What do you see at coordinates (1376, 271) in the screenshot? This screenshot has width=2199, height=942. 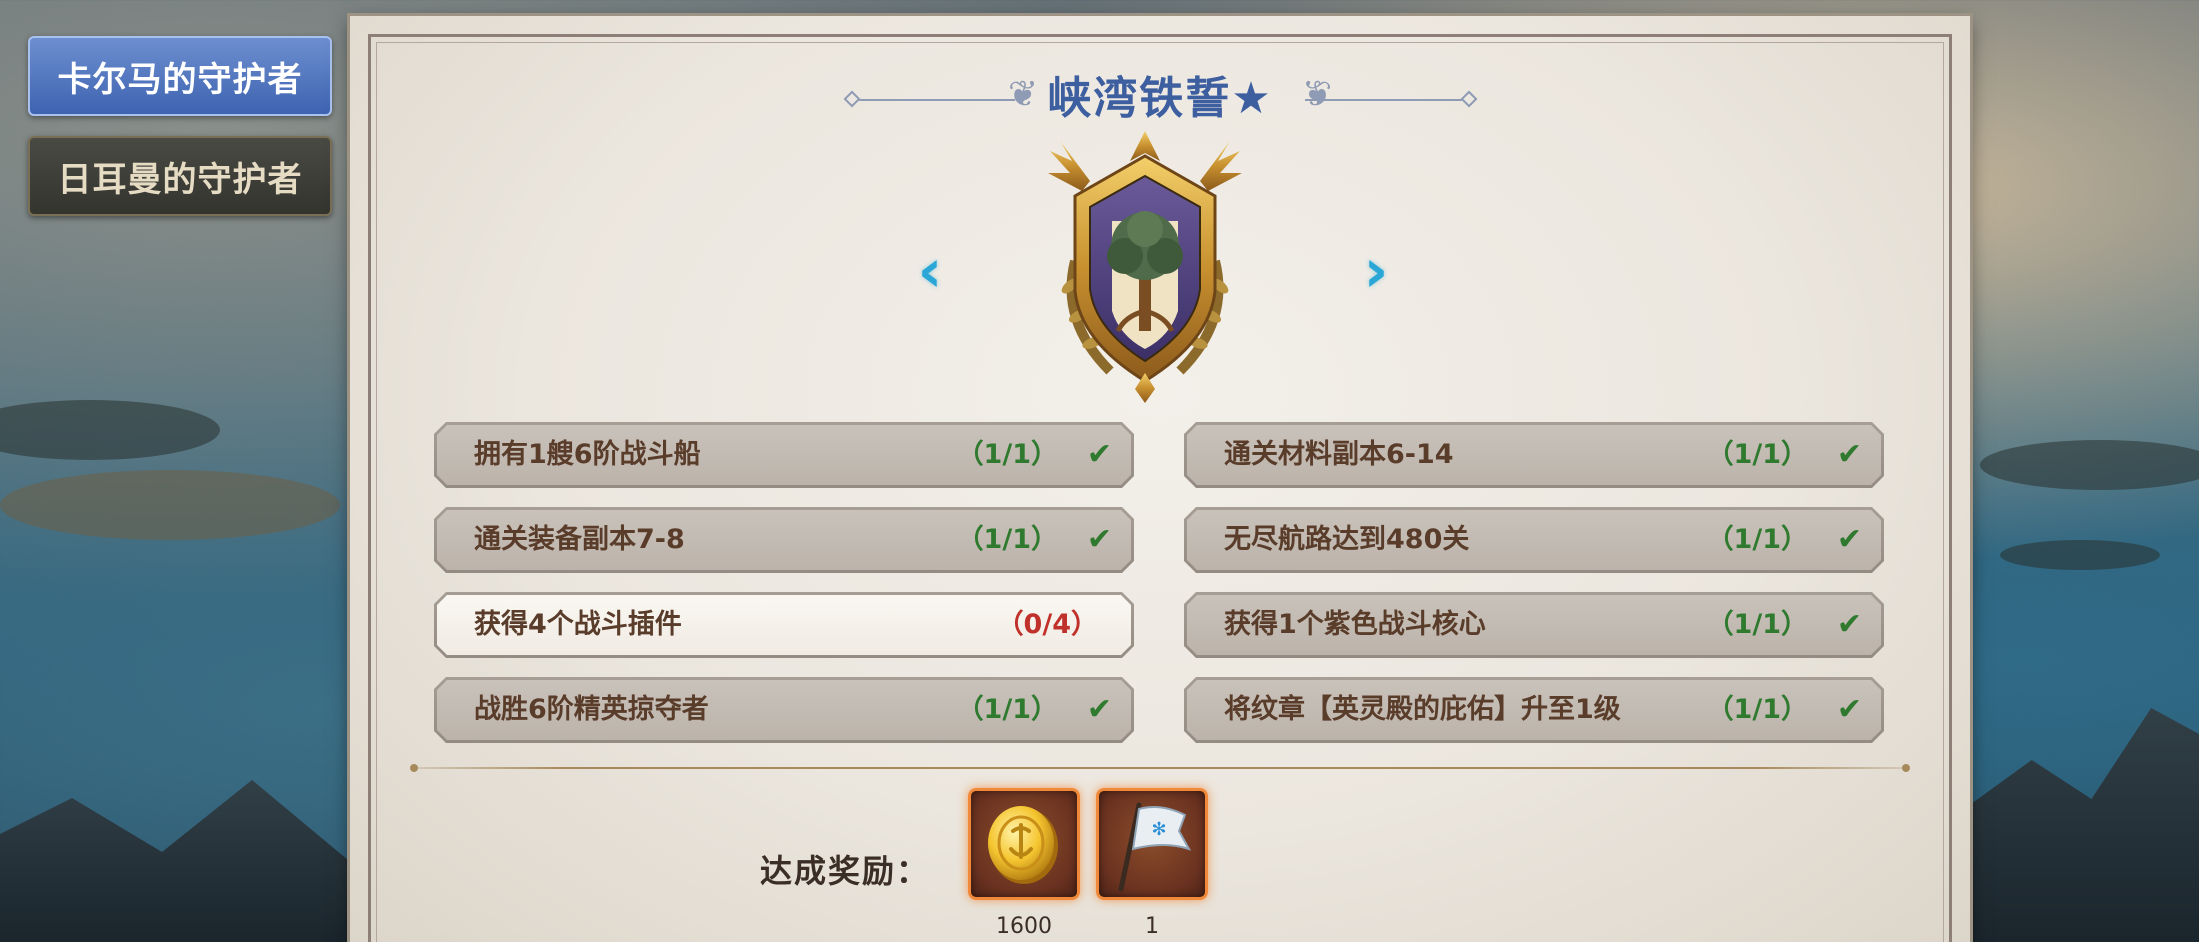 I see `chevron-right-icon: ›` at bounding box center [1376, 271].